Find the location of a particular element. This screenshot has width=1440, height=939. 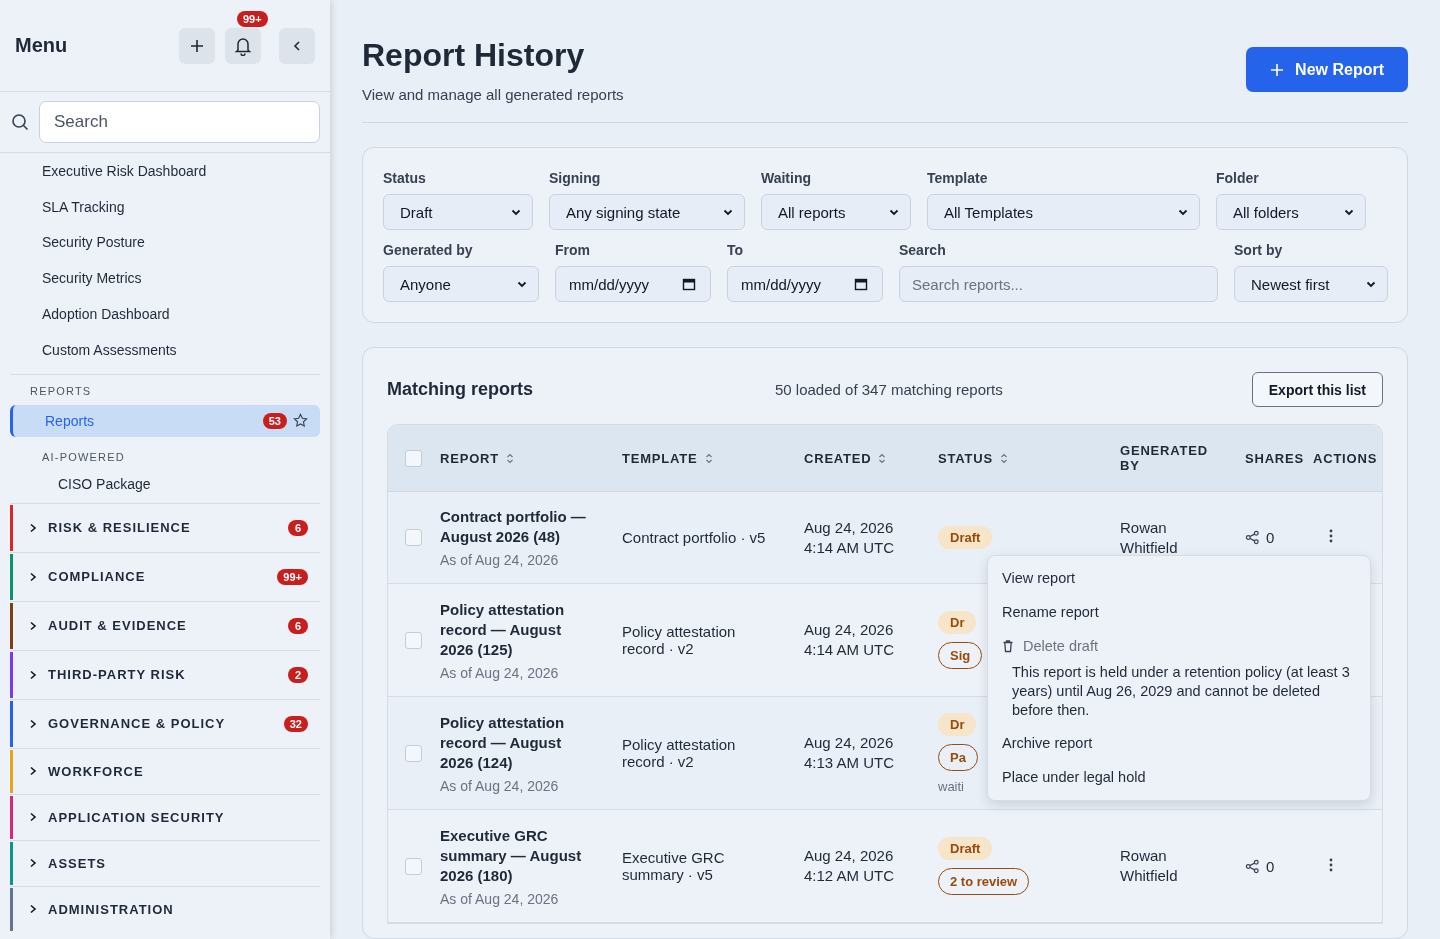

group-label: THIRD-PARTY RISK is located at coordinates (117, 675).